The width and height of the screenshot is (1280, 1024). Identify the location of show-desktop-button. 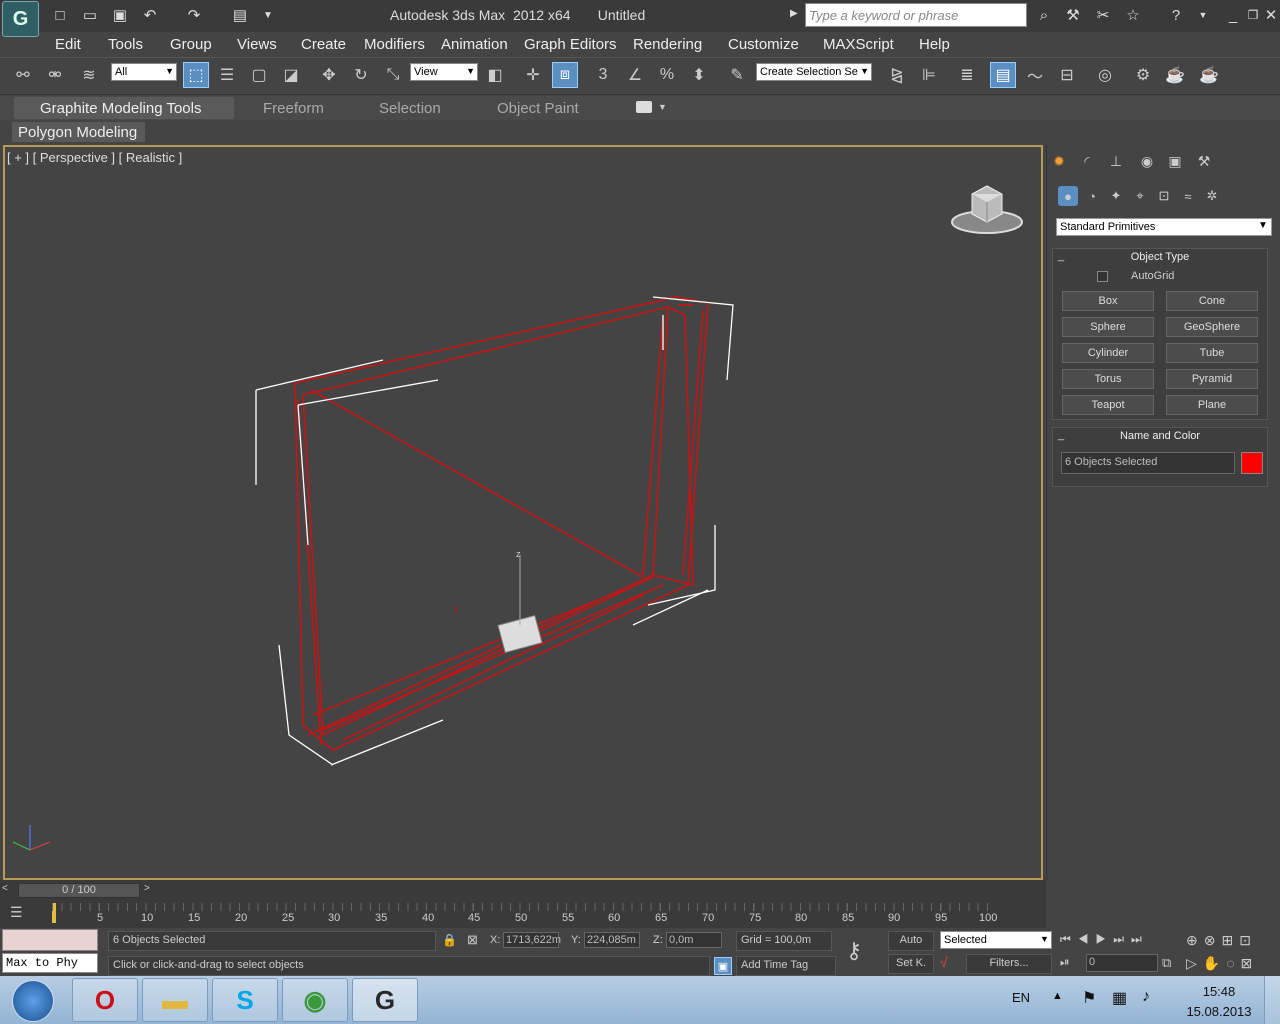
(1272, 1000).